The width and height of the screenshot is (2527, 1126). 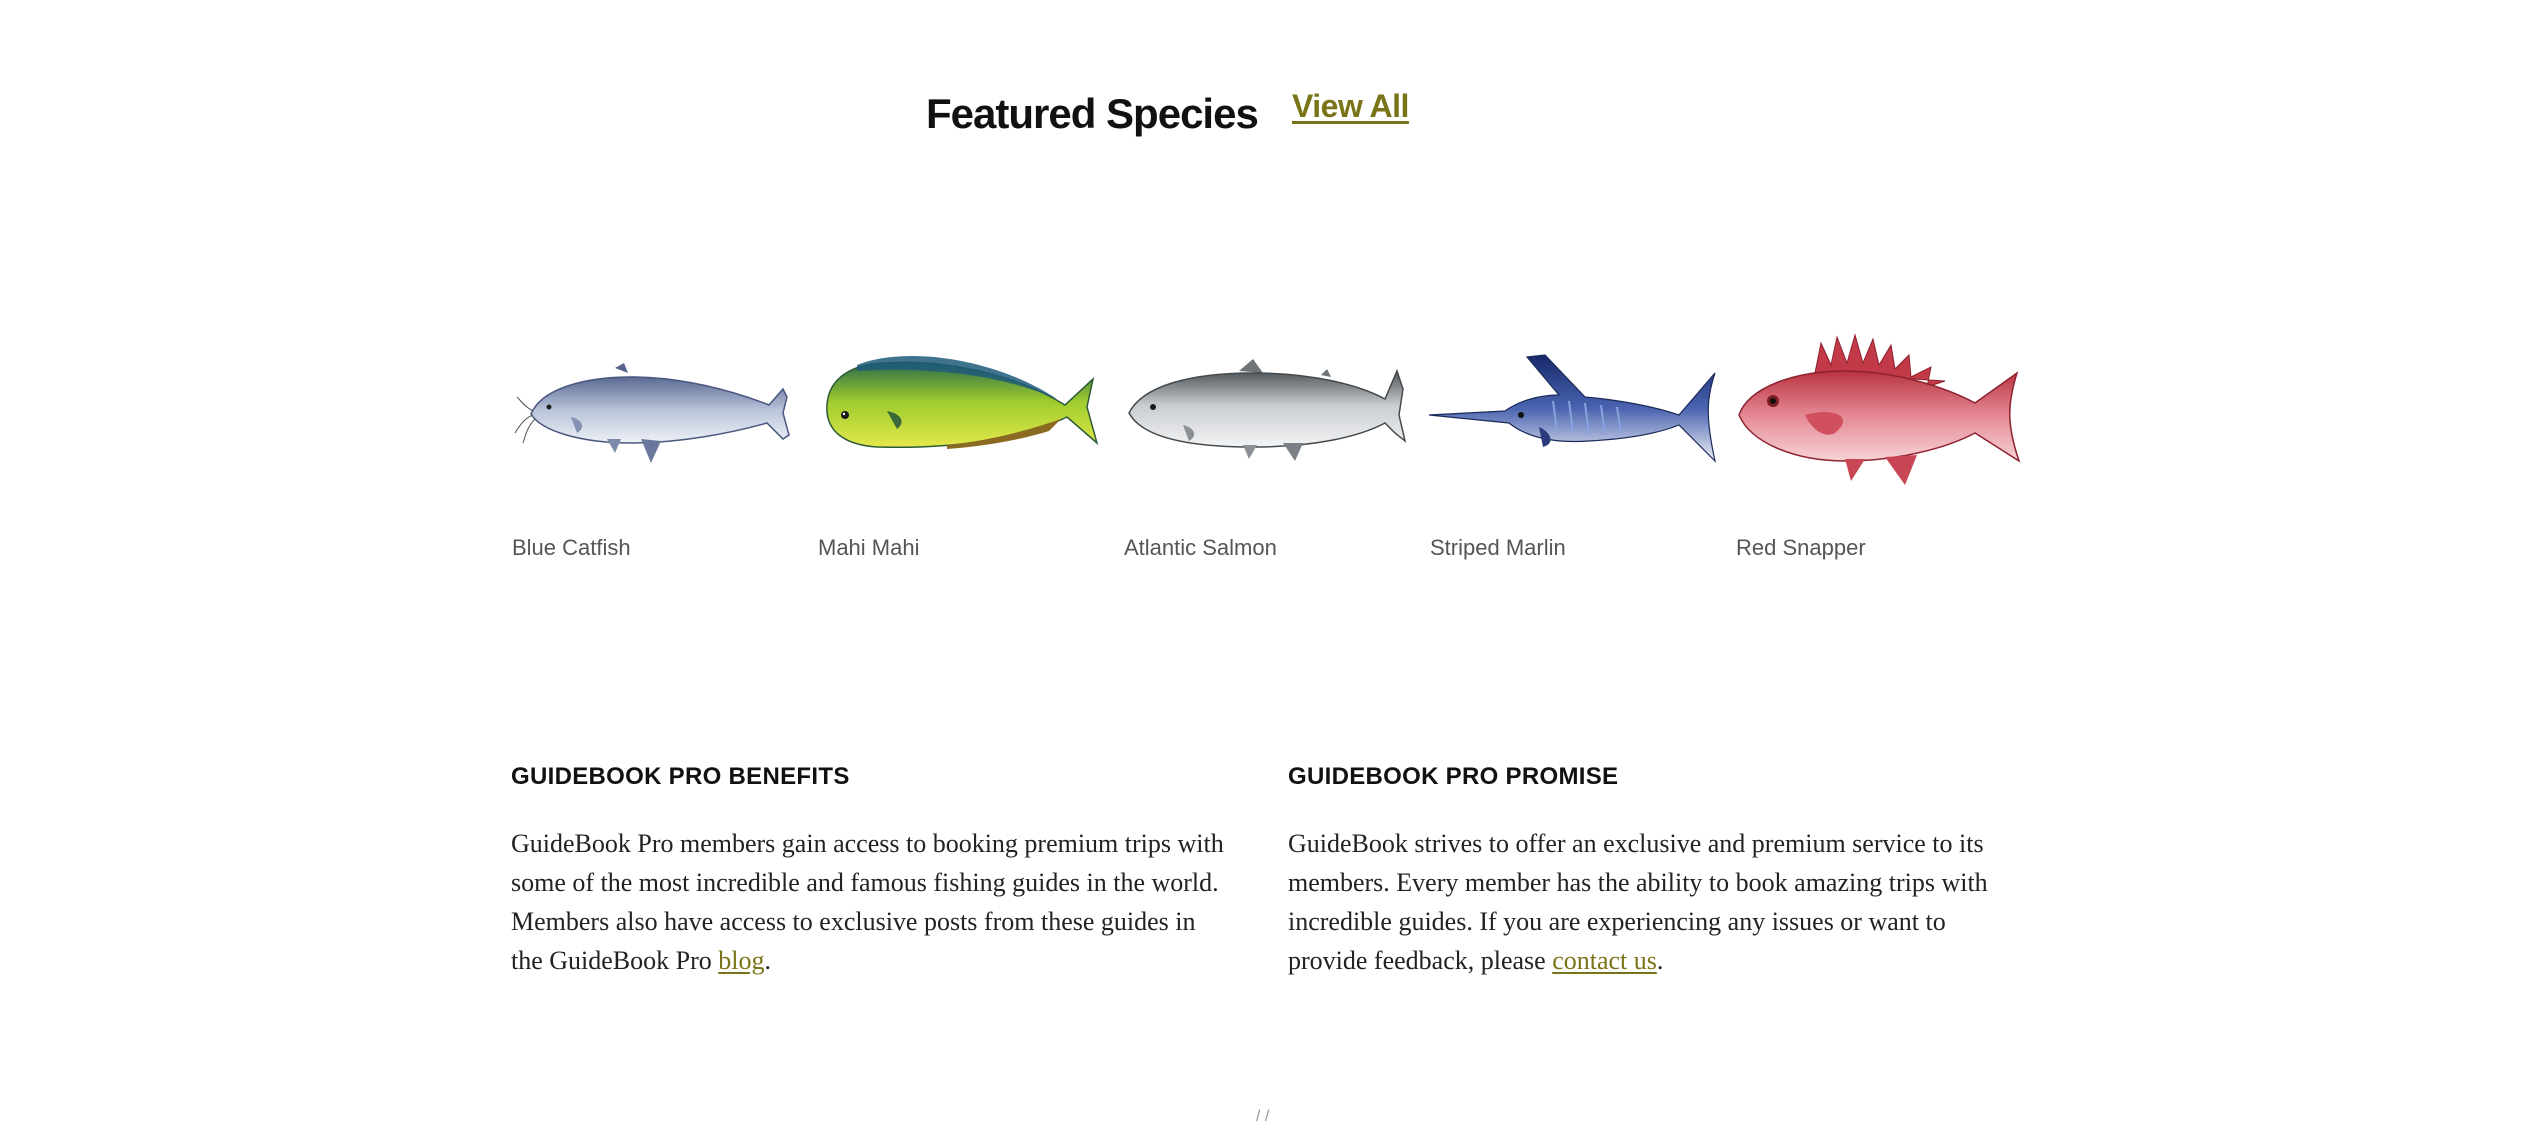 I want to click on promise-text-end: ., so click(x=1660, y=960).